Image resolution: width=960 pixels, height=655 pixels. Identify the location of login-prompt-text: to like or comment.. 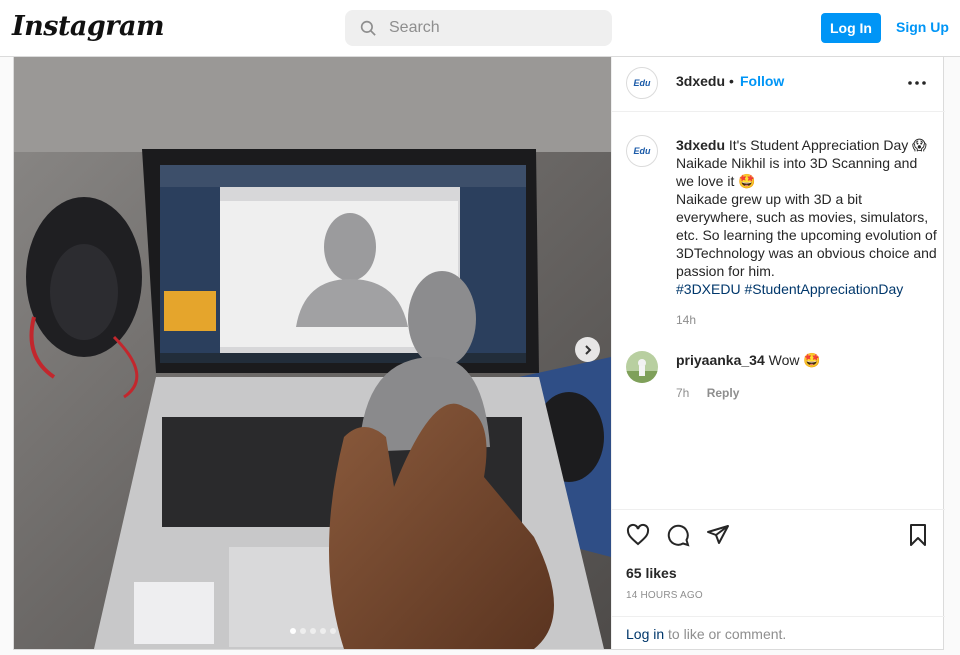
(725, 634).